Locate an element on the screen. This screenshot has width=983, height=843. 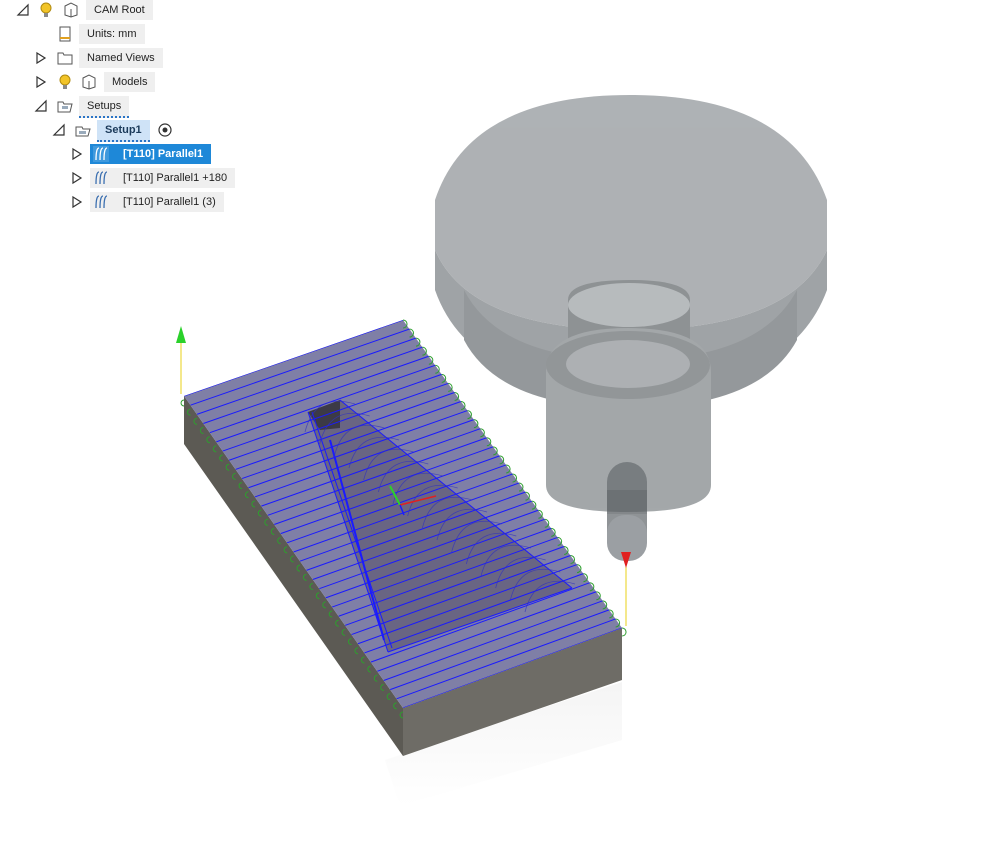
tree-item-models: Models is located at coordinates (130, 82).